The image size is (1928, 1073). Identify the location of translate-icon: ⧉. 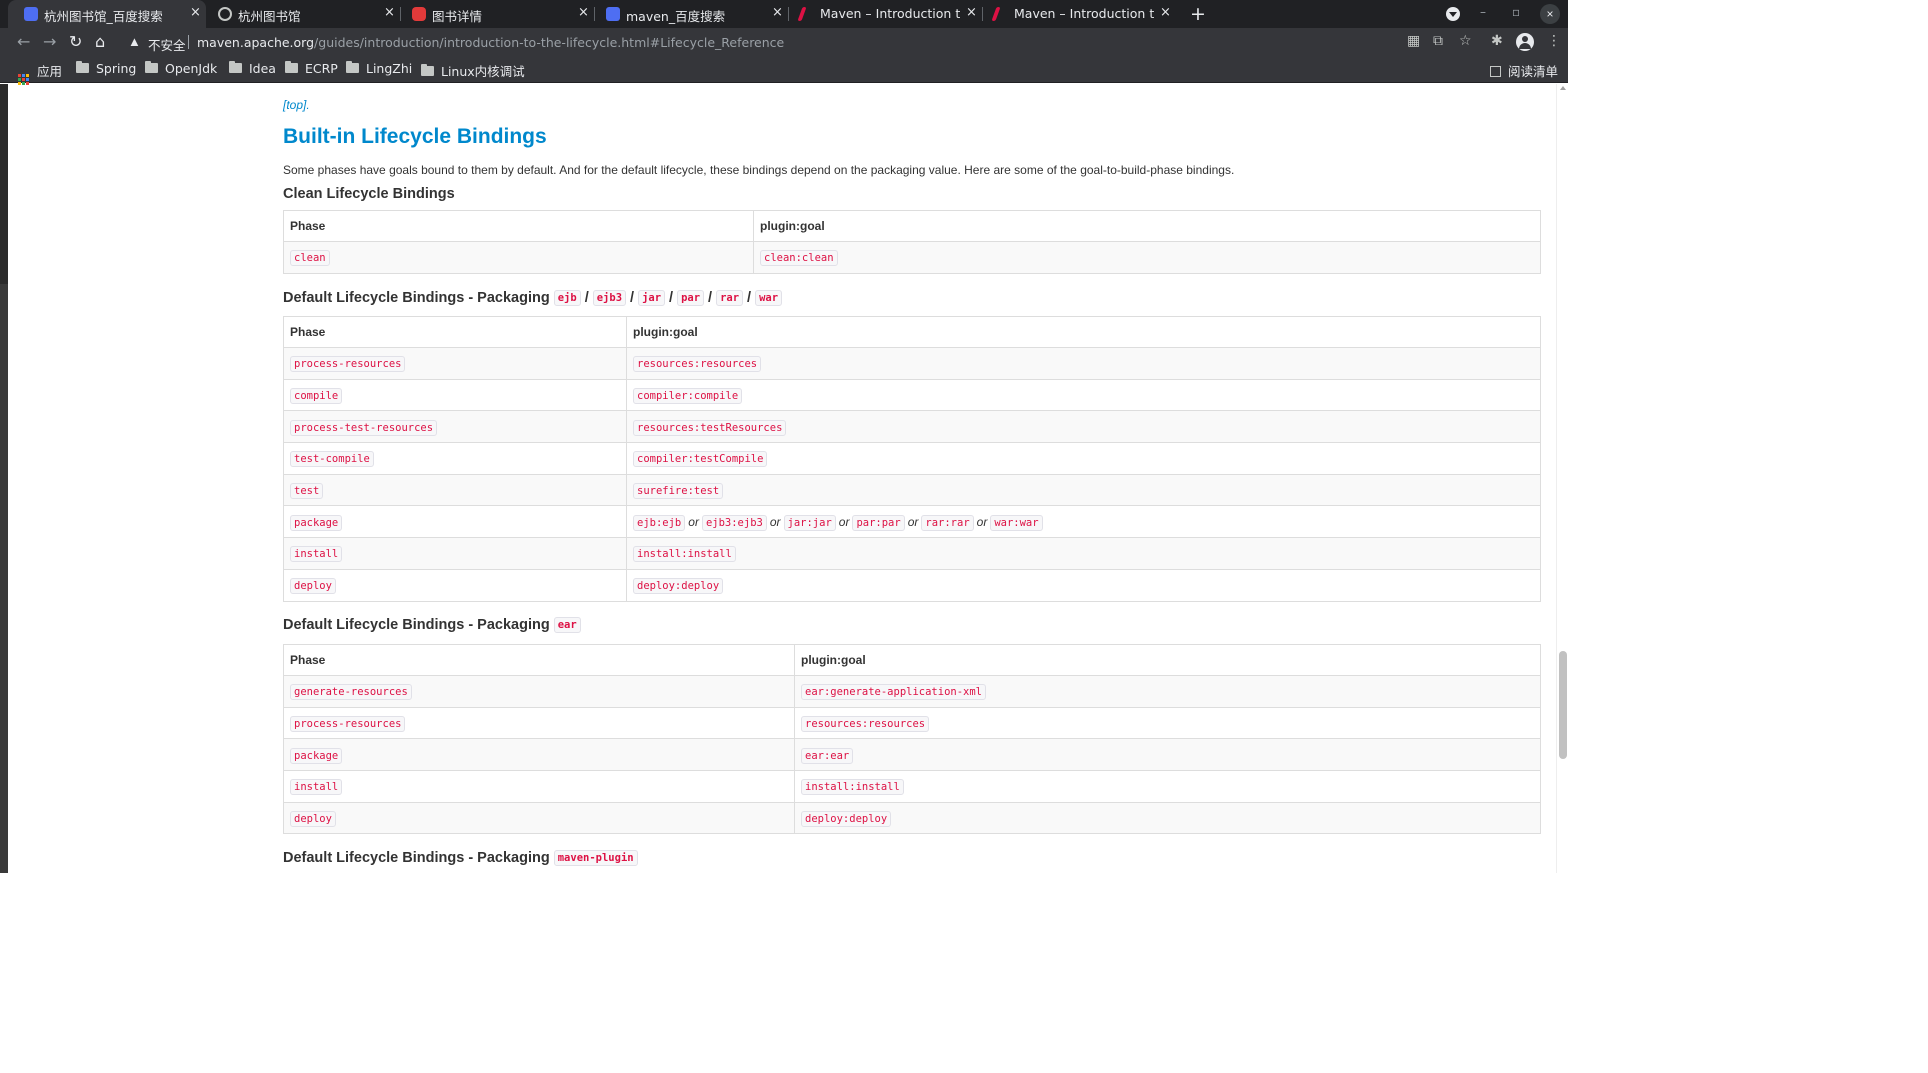
(1438, 41).